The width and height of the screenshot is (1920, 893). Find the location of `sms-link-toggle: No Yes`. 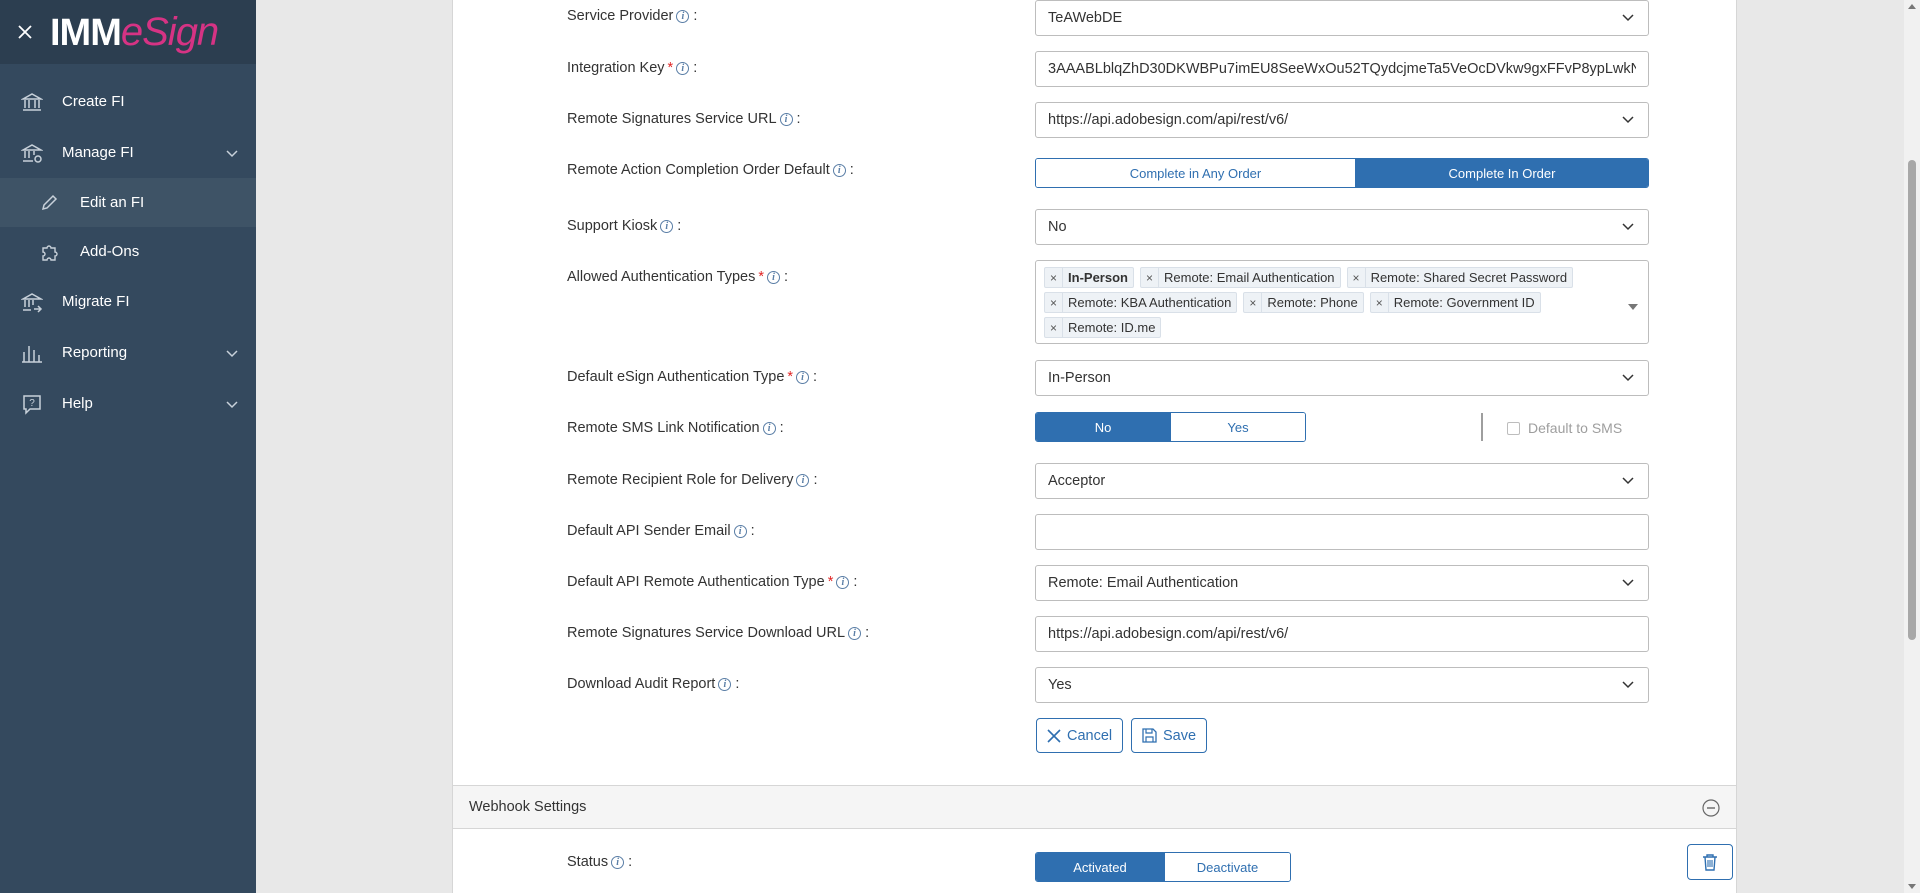

sms-link-toggle: No Yes is located at coordinates (1170, 427).